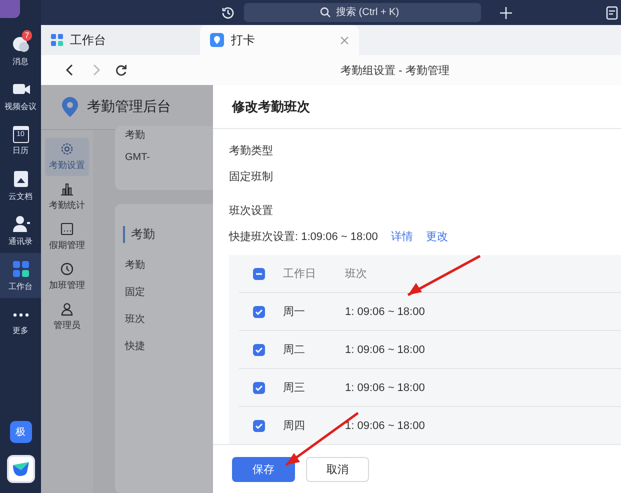  Describe the element at coordinates (70, 70) in the screenshot. I see `back-icon` at that location.